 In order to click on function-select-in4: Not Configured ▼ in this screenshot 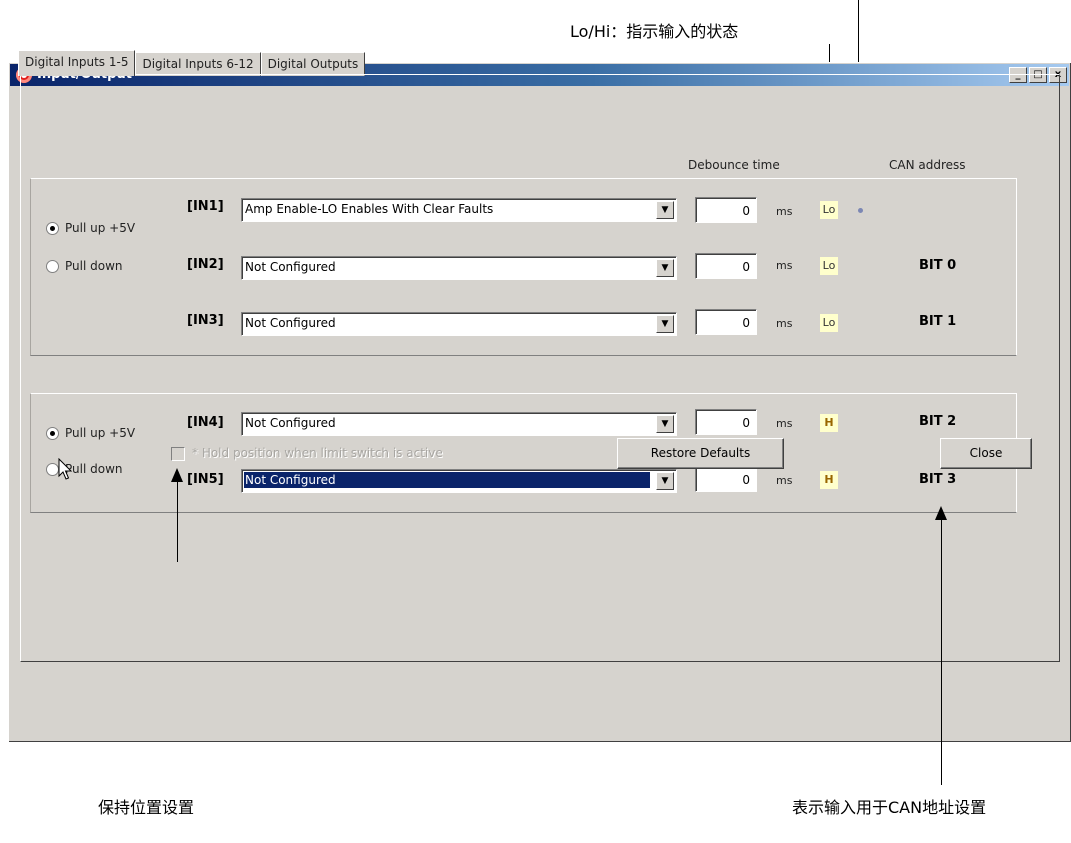, I will do `click(459, 424)`.